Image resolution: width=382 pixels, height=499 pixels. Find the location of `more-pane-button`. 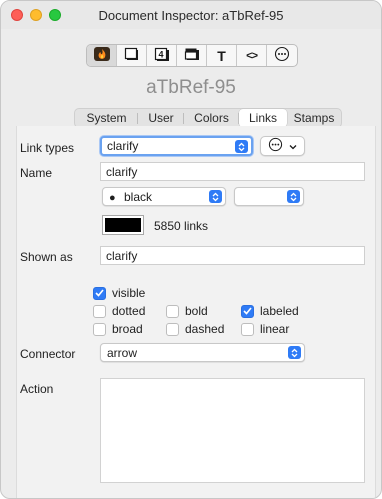

more-pane-button is located at coordinates (282, 55).